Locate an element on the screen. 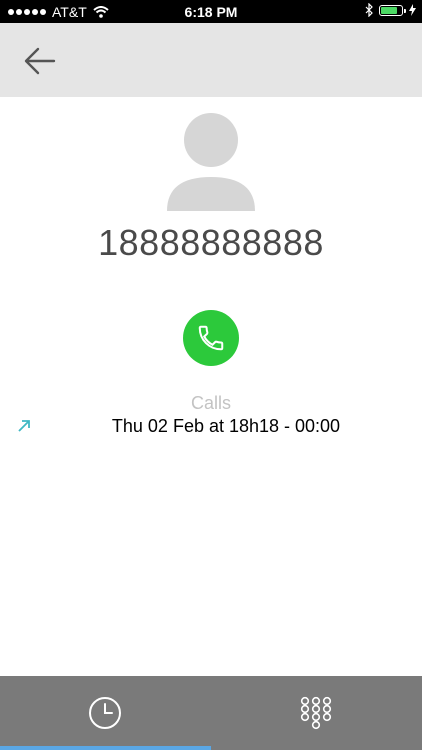  header-bar is located at coordinates (211, 60).